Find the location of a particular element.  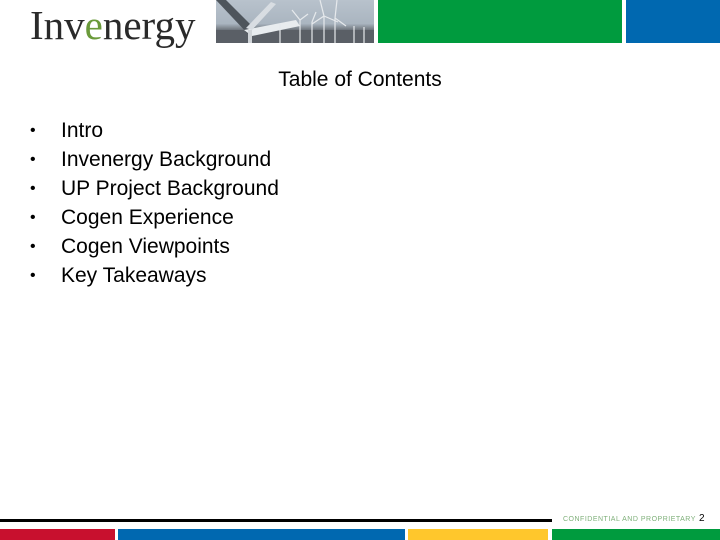

toc-item-label: Intro is located at coordinates (82, 130).